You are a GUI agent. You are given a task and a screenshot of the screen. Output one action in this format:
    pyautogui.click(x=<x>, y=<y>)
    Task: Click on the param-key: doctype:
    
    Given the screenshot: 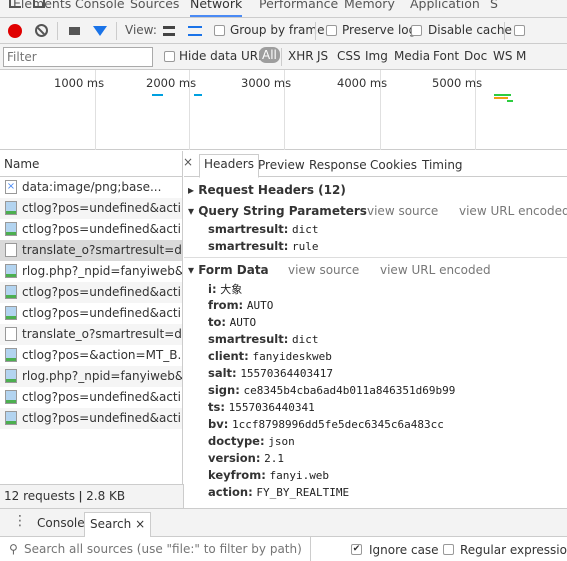 What is the action you would take?
    pyautogui.click(x=236, y=441)
    